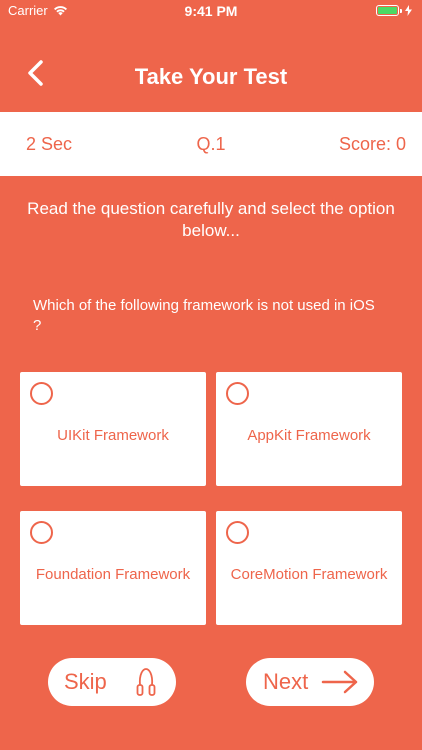  Describe the element at coordinates (309, 435) in the screenshot. I see `option-label: AppKit Framework` at that location.